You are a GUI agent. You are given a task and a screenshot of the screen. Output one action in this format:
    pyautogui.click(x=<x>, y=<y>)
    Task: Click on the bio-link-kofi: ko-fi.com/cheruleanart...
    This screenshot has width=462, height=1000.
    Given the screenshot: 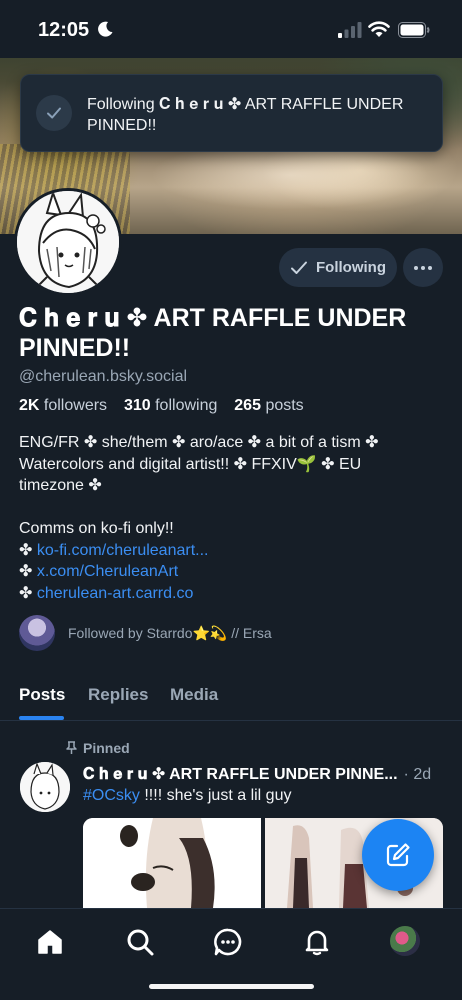 What is the action you would take?
    pyautogui.click(x=123, y=550)
    